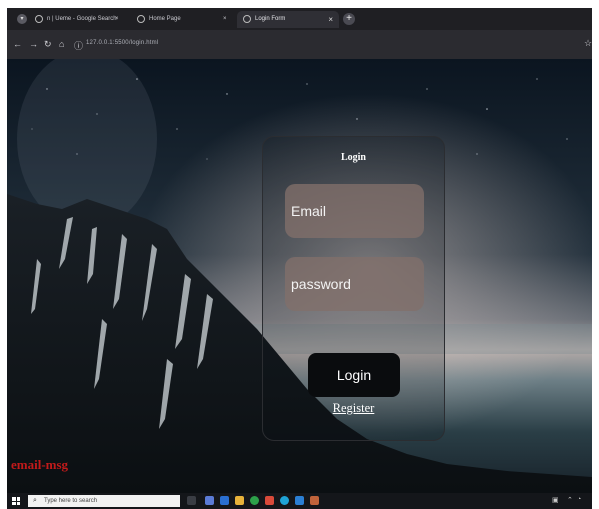 This screenshot has width=599, height=509. What do you see at coordinates (354, 211) in the screenshot?
I see `email-field` at bounding box center [354, 211].